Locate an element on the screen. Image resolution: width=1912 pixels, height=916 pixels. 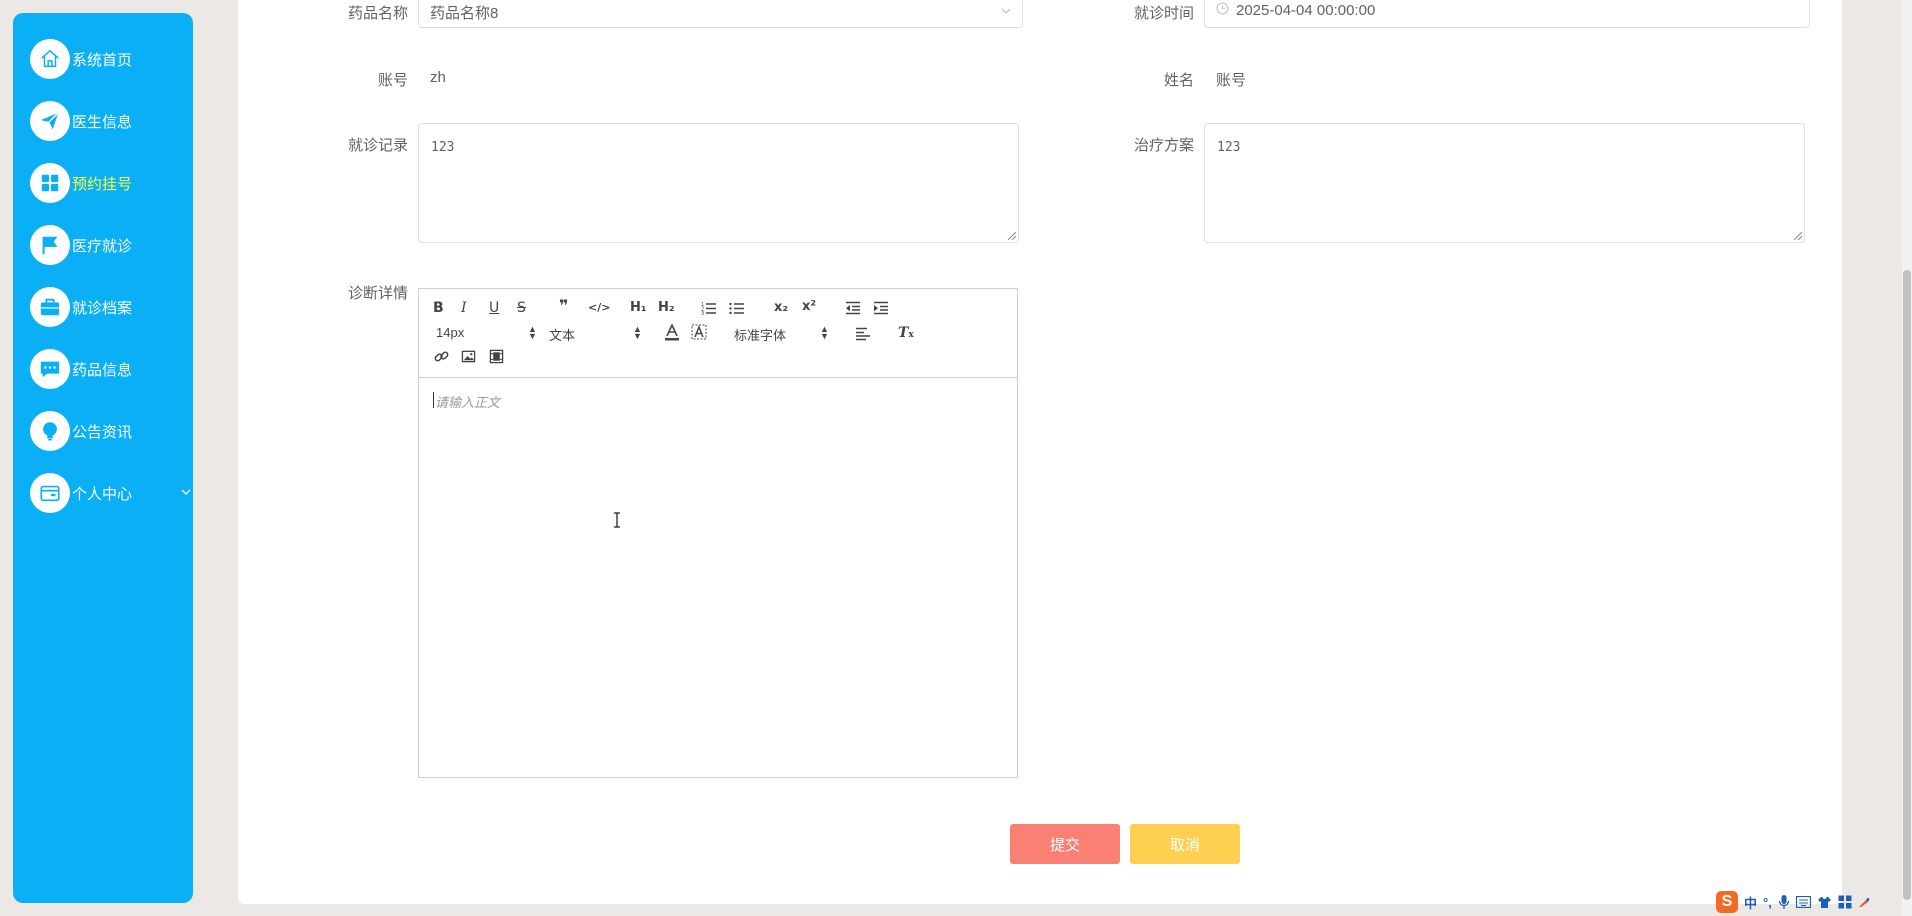
outdent-icon is located at coordinates (853, 308).